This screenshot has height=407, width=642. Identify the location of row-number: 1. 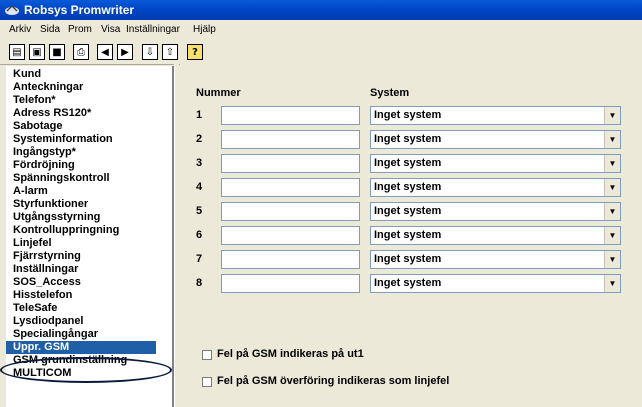
(199, 115).